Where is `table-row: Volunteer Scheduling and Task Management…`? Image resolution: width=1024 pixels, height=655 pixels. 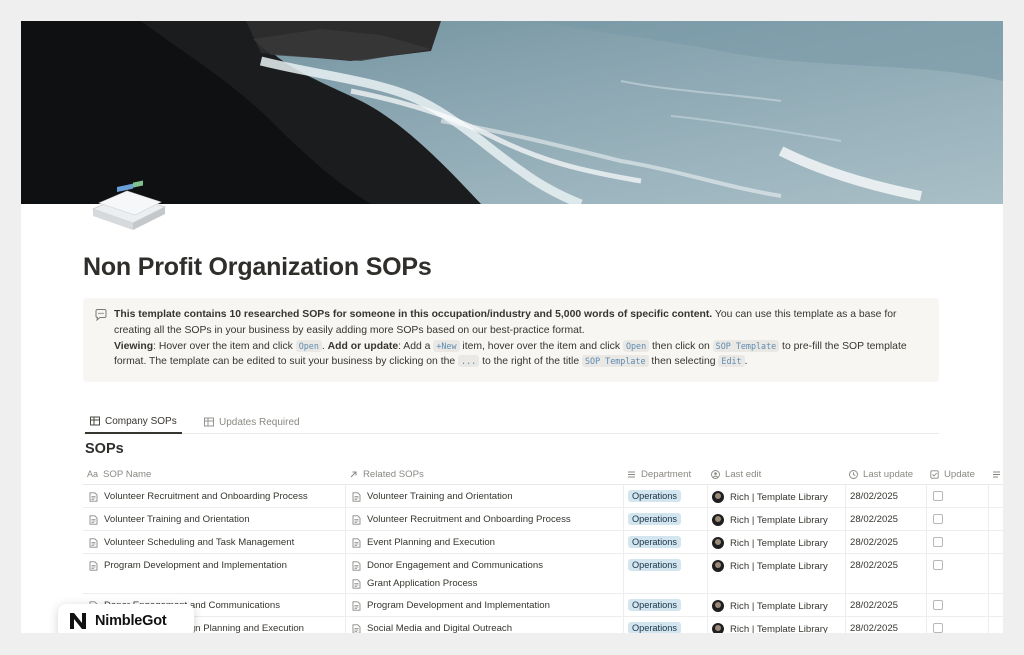
table-row: Volunteer Scheduling and Task Management… is located at coordinates (543, 542).